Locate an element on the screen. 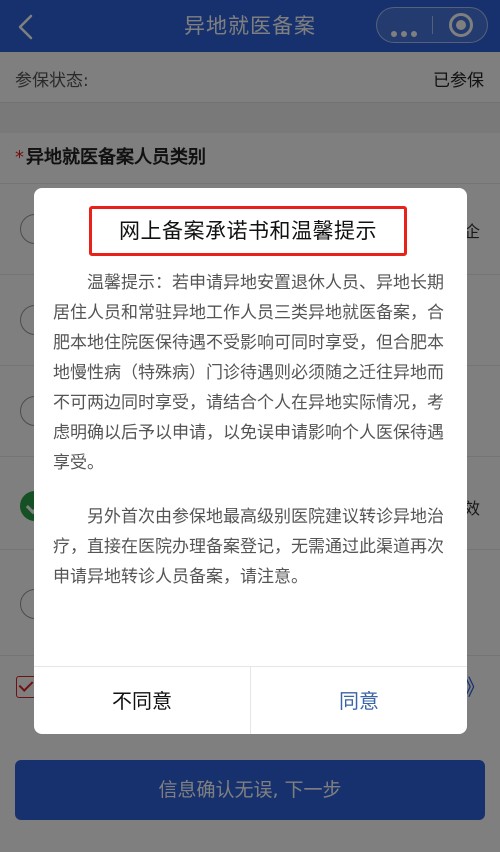 Image resolution: width=500 pixels, height=852 pixels. agree-button: 同意 is located at coordinates (359, 700).